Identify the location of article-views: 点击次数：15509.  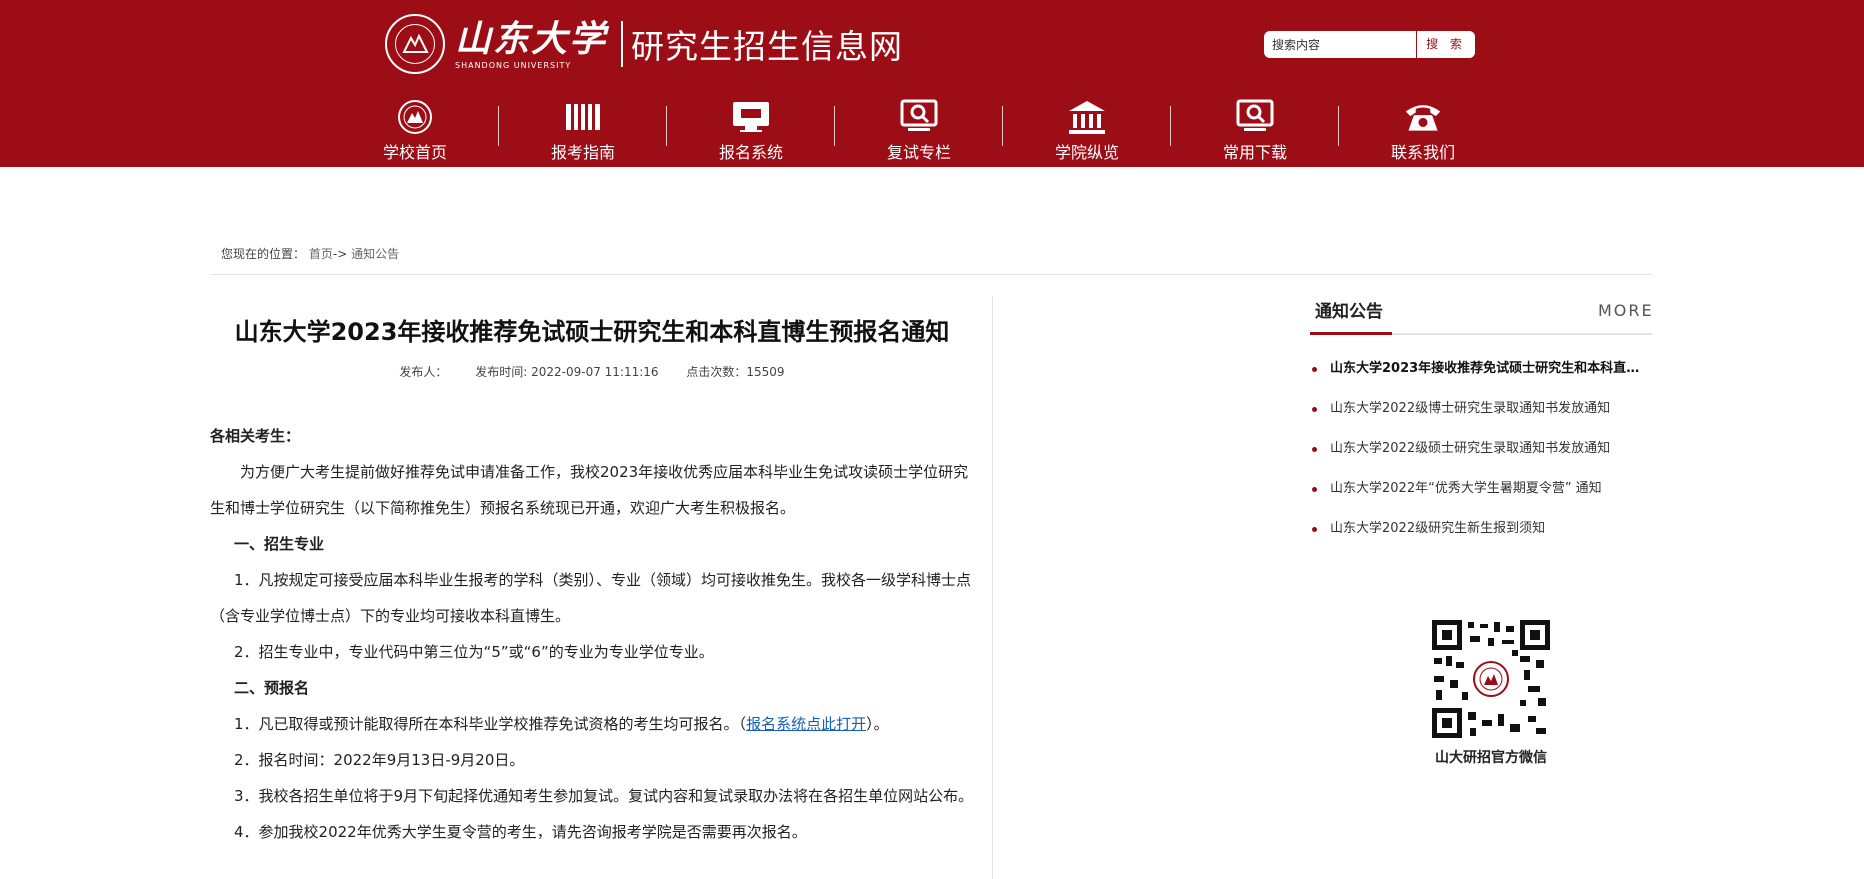
(735, 372).